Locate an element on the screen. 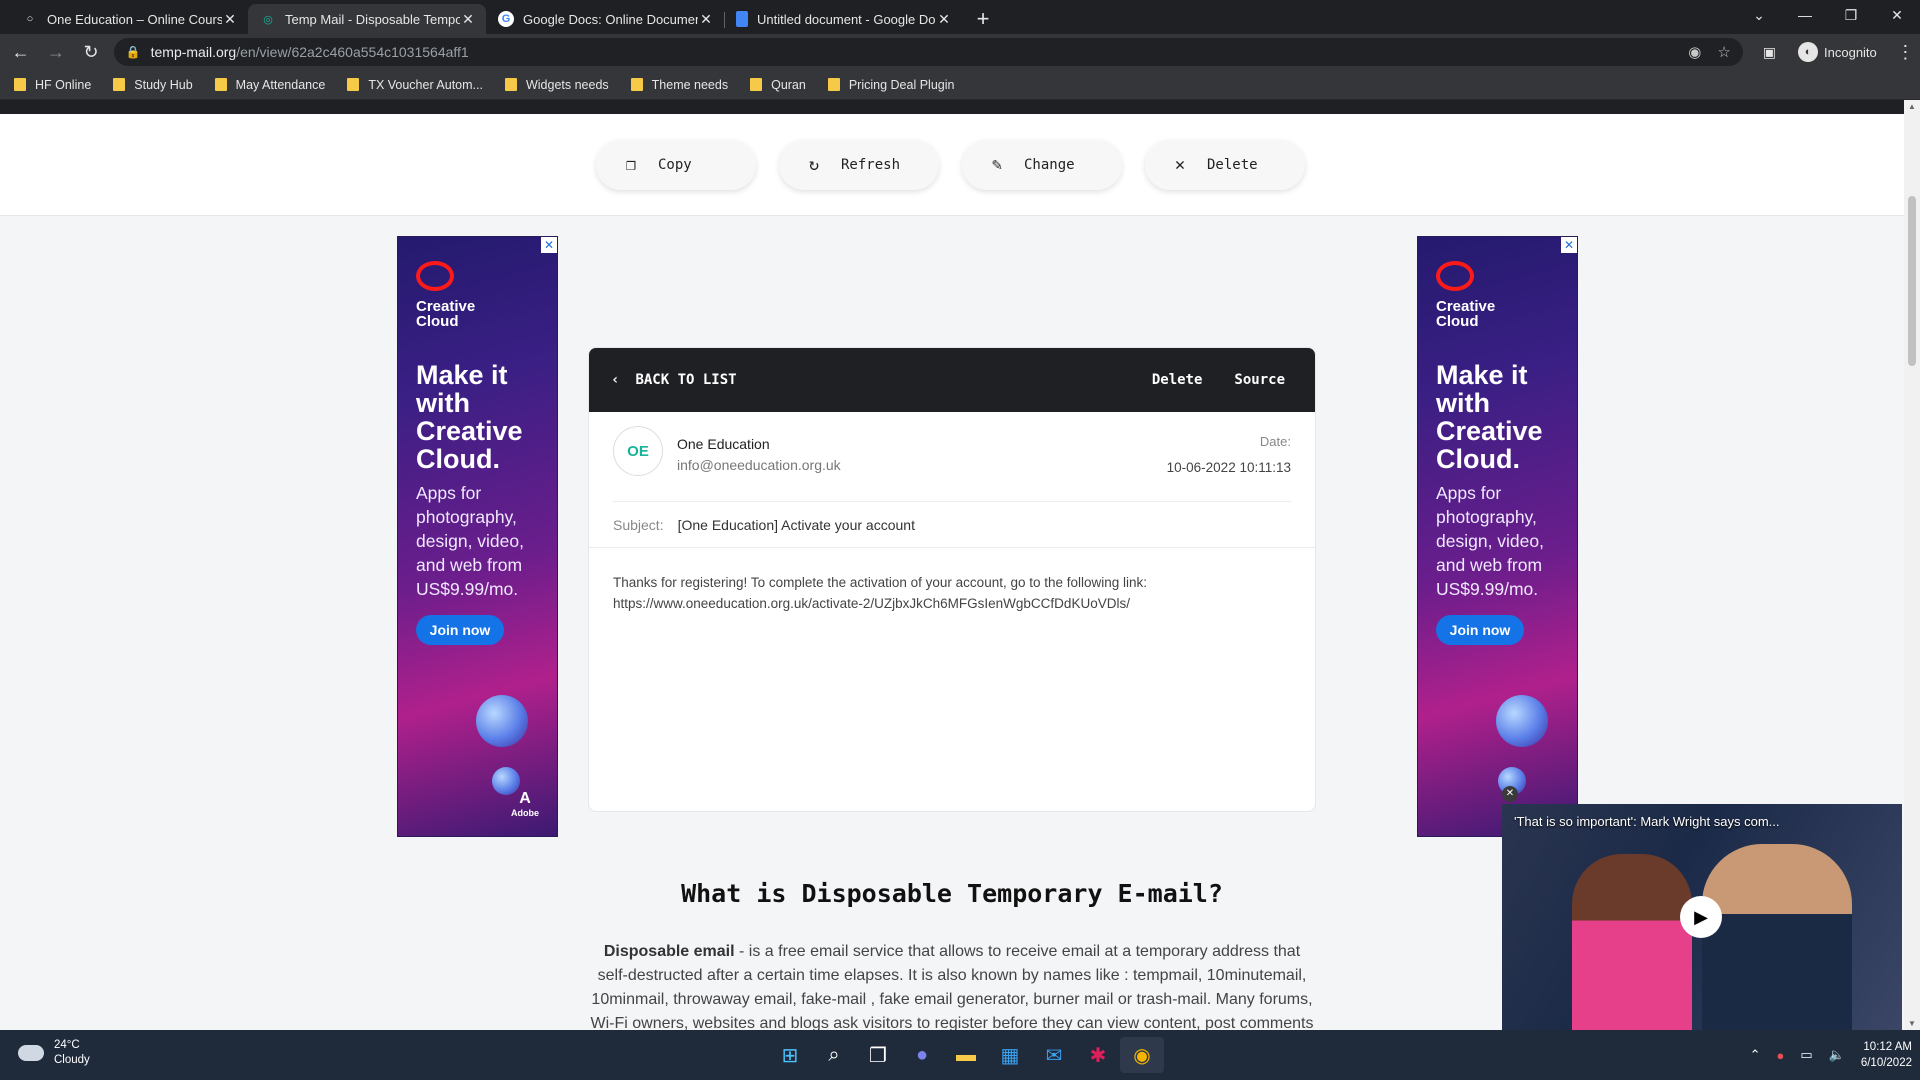  bookmark-label: Widgets needs is located at coordinates (567, 84).